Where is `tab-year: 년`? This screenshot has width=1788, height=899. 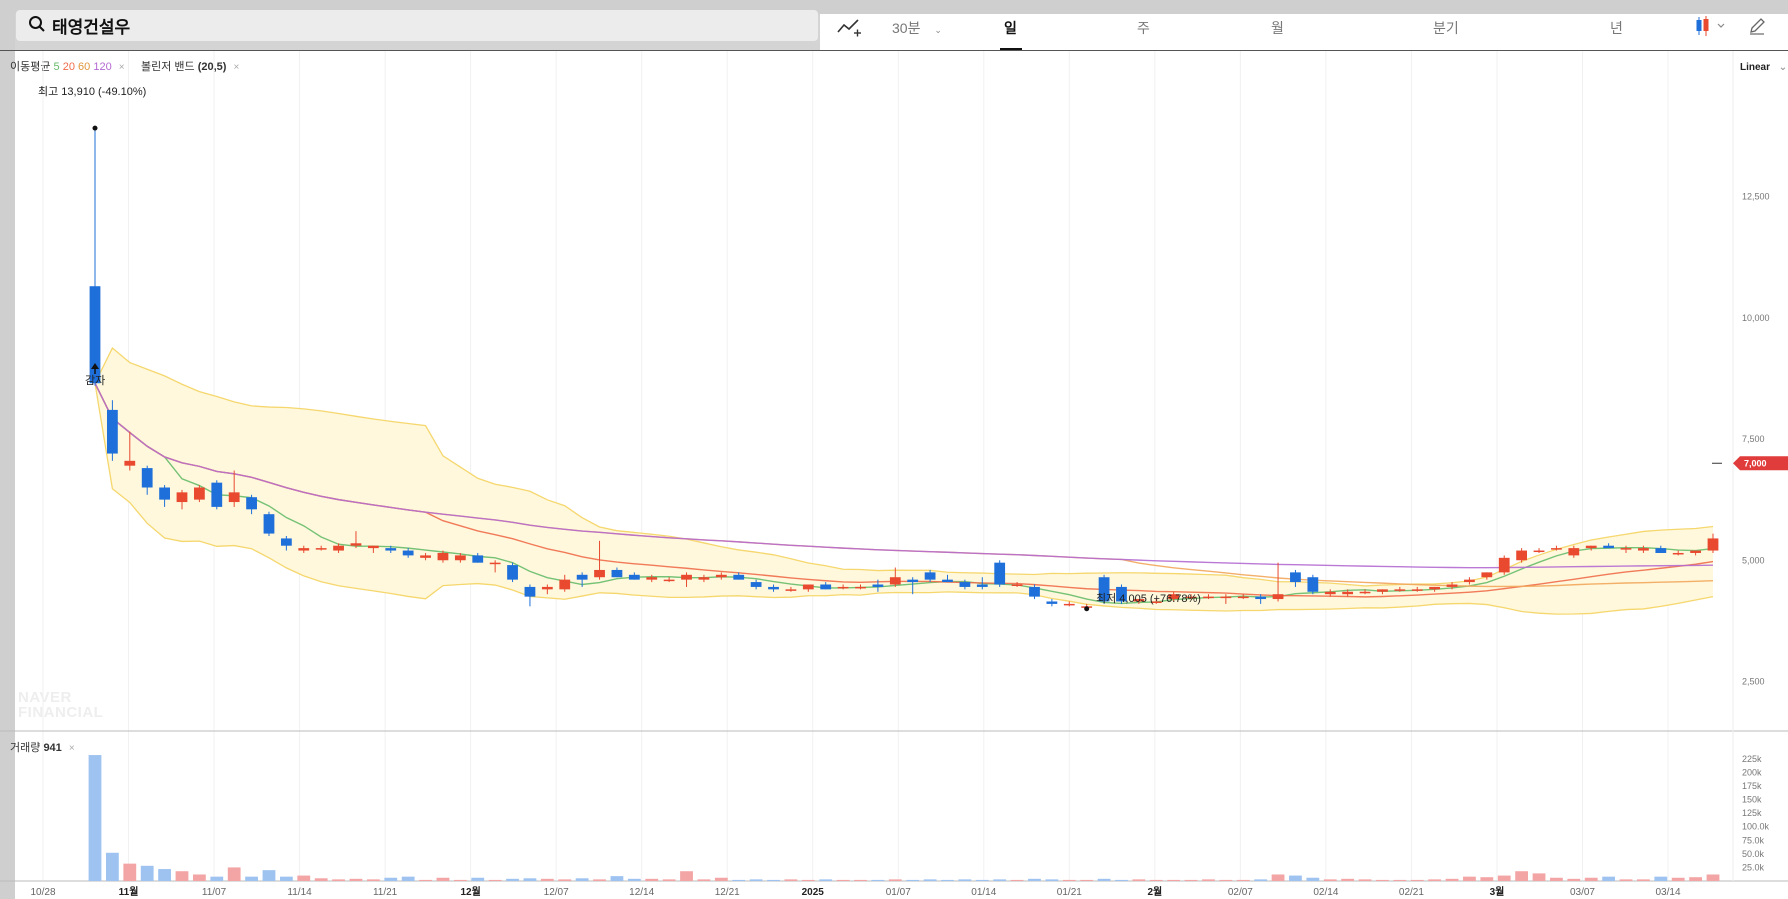 tab-year: 년 is located at coordinates (1616, 28).